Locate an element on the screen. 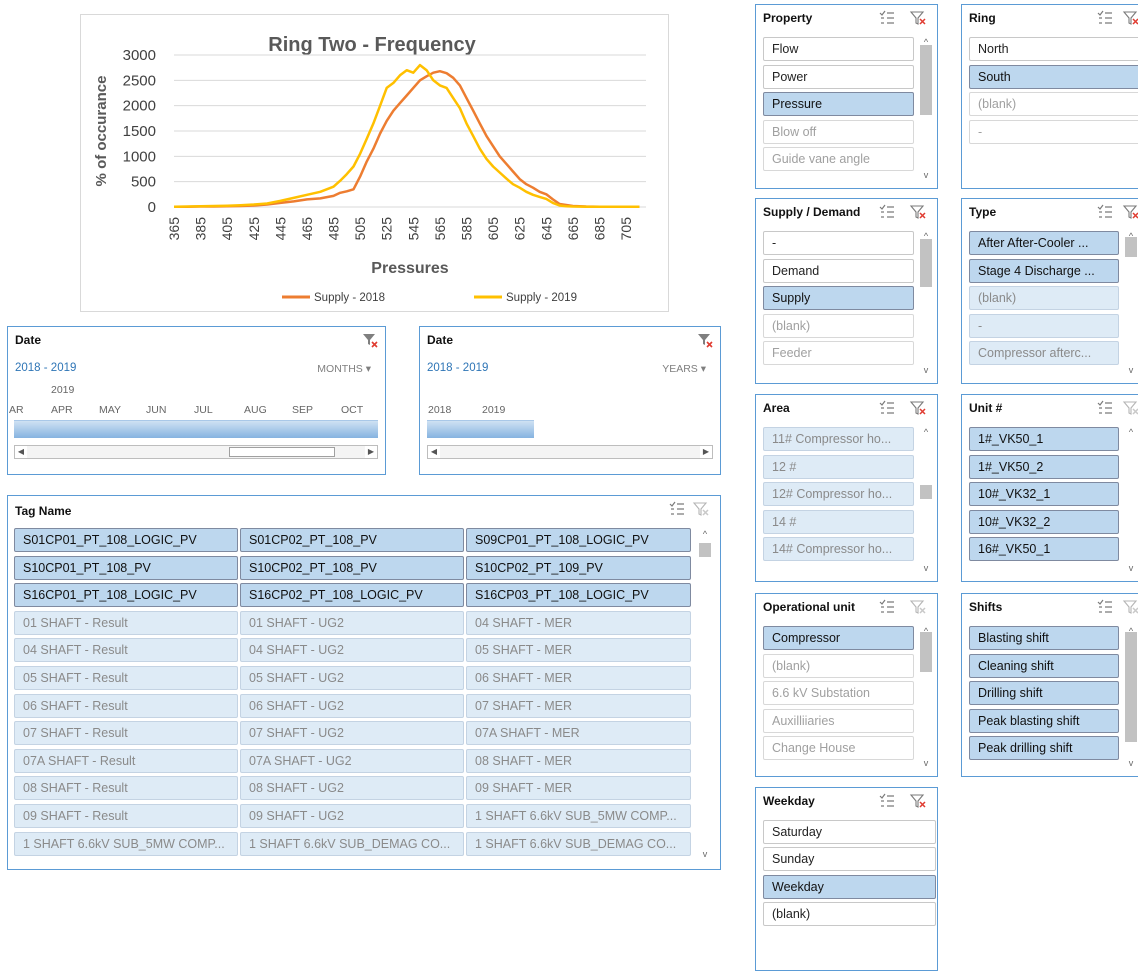 This screenshot has height=971, width=1138. tagname-item: 04 SHAFT - Result is located at coordinates (126, 650).